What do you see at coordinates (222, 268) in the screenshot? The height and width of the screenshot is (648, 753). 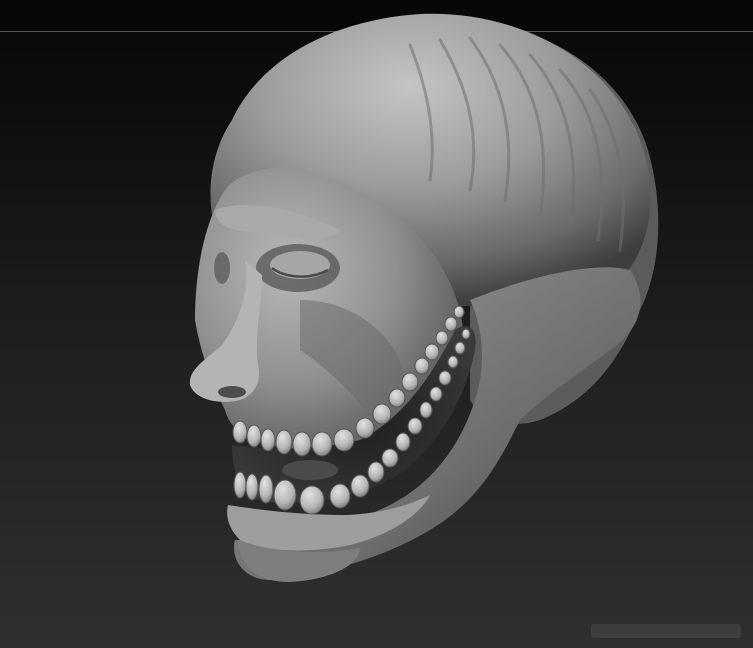 I see `far-eye` at bounding box center [222, 268].